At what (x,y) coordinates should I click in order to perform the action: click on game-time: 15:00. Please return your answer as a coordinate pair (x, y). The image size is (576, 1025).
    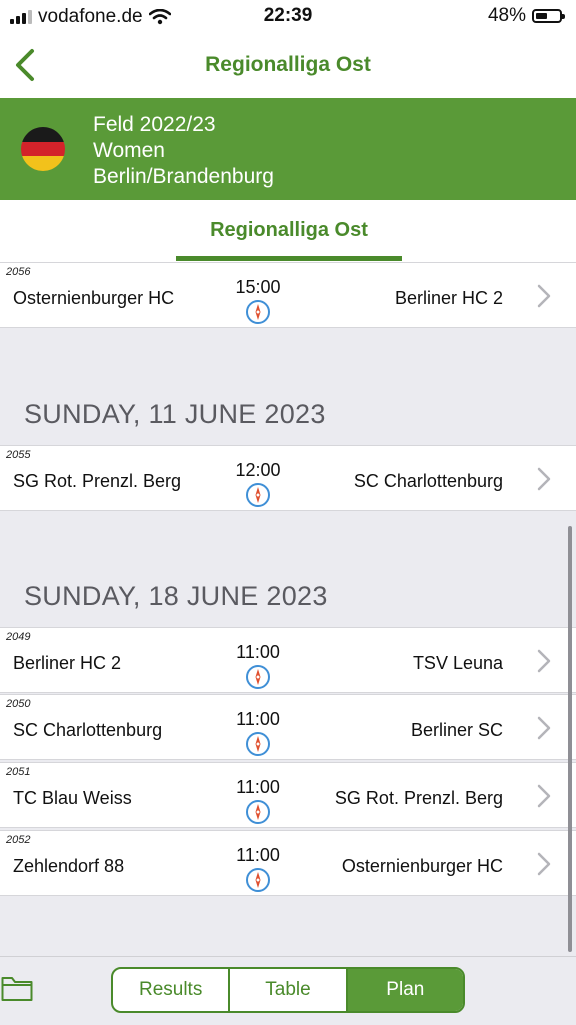
    Looking at the image, I should click on (258, 287).